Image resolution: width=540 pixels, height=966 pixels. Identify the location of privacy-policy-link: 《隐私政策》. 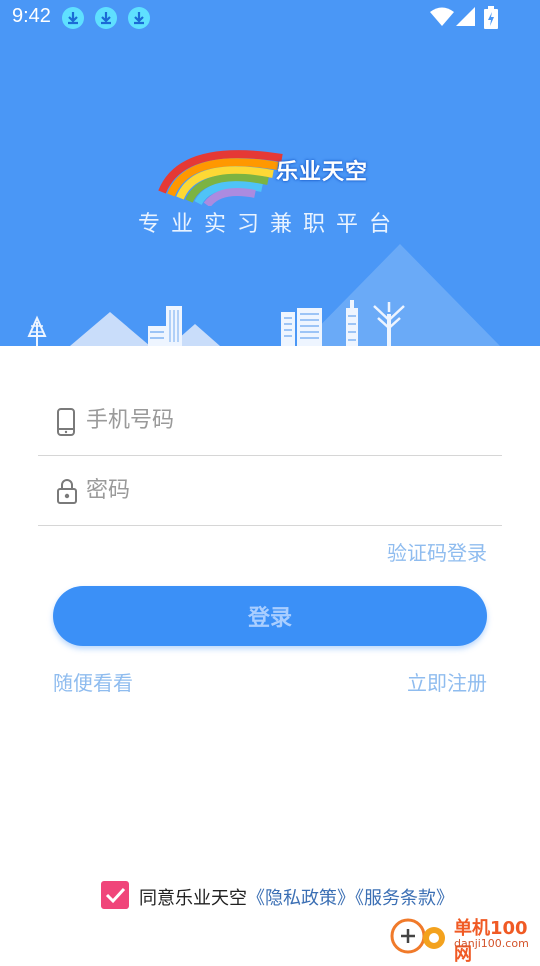
(301, 898).